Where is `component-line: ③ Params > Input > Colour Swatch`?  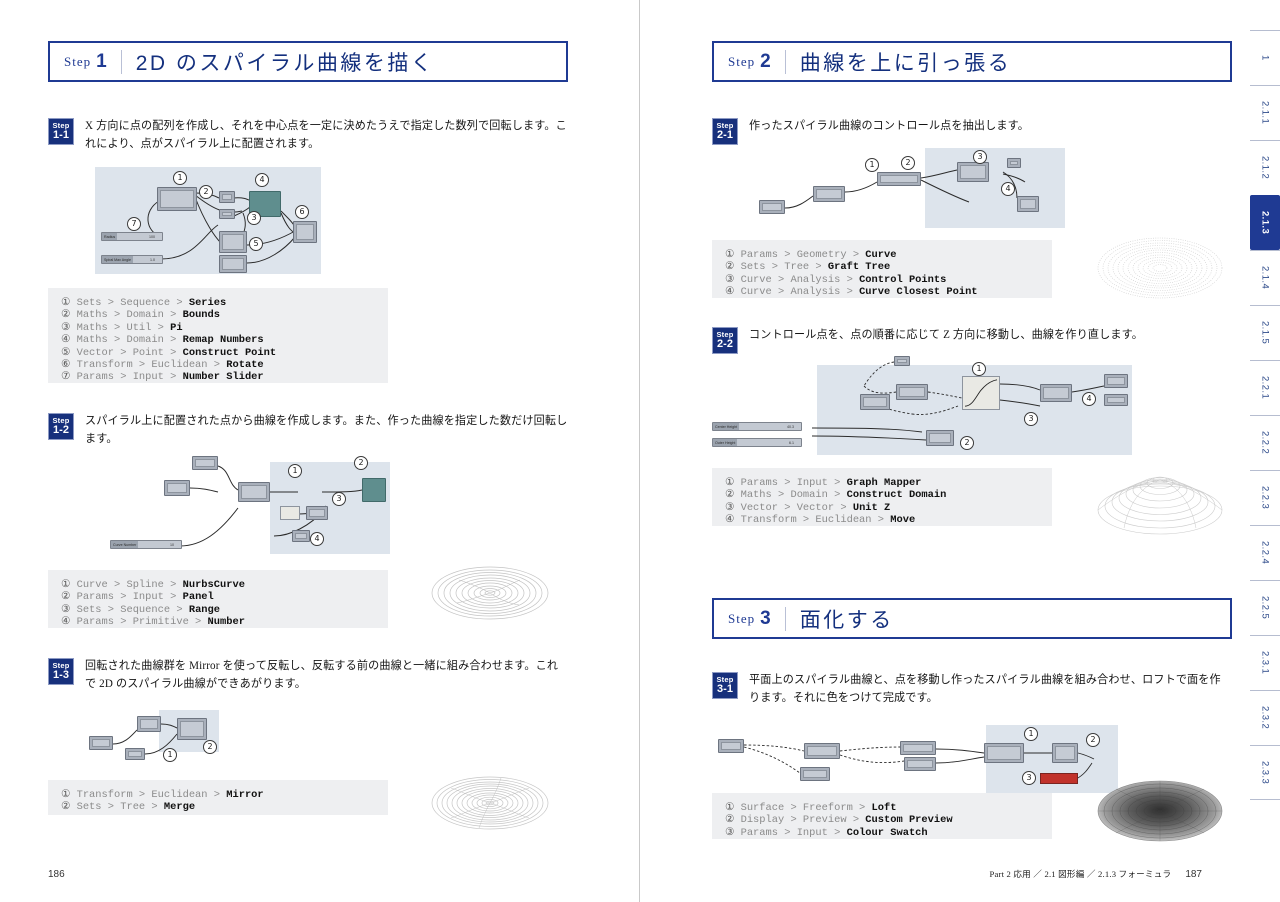 component-line: ③ Params > Input > Colour Swatch is located at coordinates (826, 832).